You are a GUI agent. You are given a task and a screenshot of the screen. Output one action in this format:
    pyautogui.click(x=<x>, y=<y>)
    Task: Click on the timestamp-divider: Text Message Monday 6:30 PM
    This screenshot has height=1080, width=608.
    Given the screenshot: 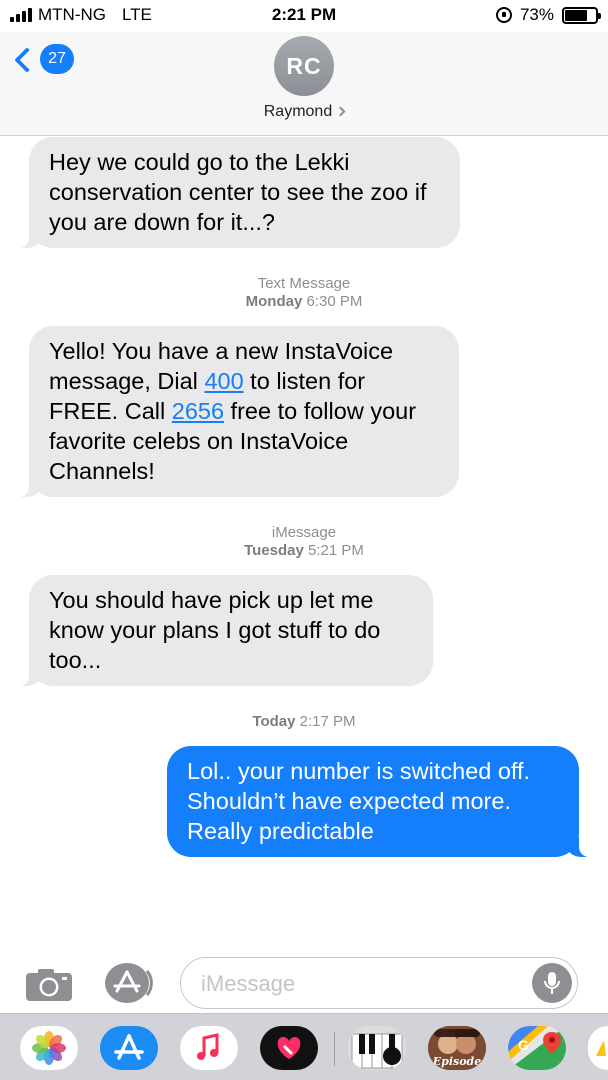 What is the action you would take?
    pyautogui.click(x=304, y=293)
    